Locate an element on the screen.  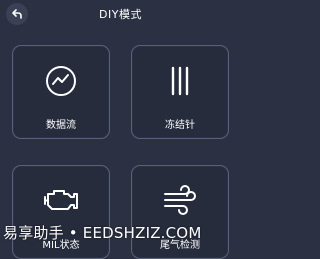
watermark-text: 易享助手 • EEDSHZIZ.COM is located at coordinates (102, 233).